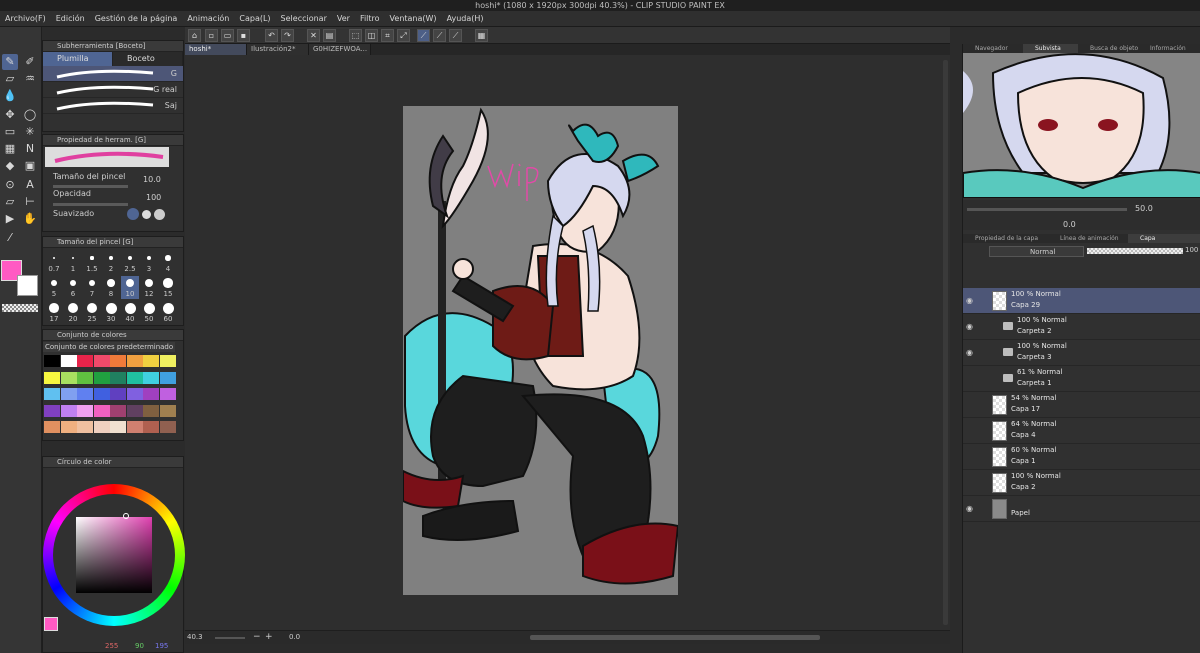 The image size is (1200, 653). I want to click on crop-icon: ⌗, so click(387, 35).